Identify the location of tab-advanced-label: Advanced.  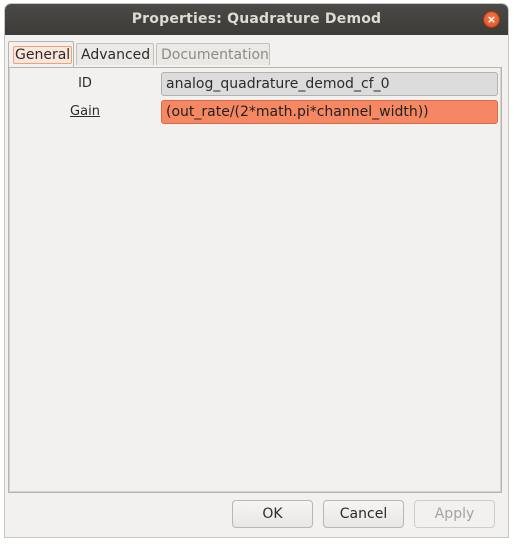
(116, 55).